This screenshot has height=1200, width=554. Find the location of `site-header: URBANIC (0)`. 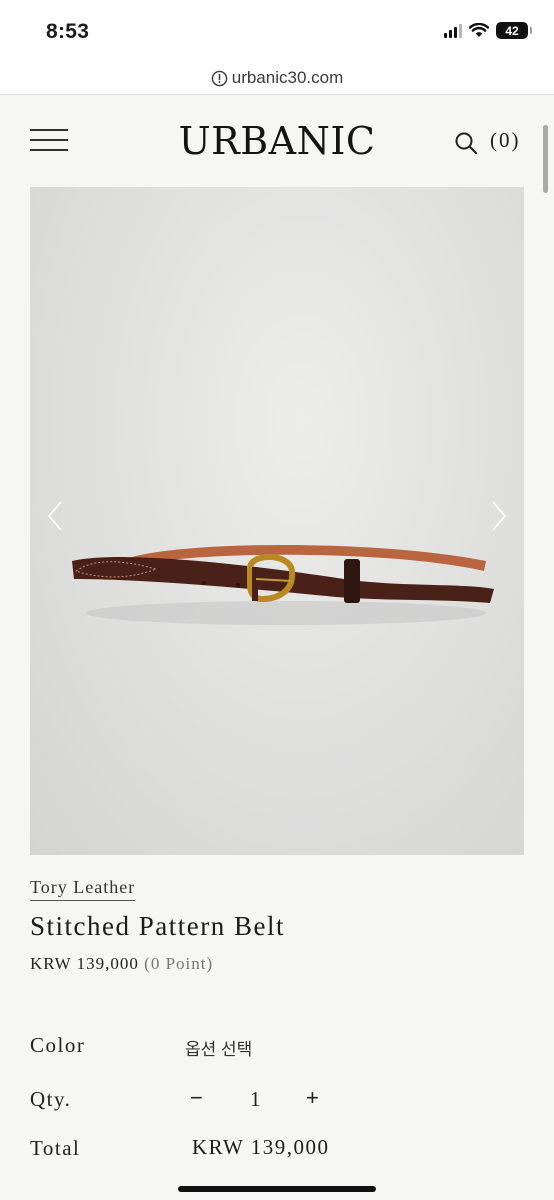

site-header: URBANIC (0) is located at coordinates (277, 141).